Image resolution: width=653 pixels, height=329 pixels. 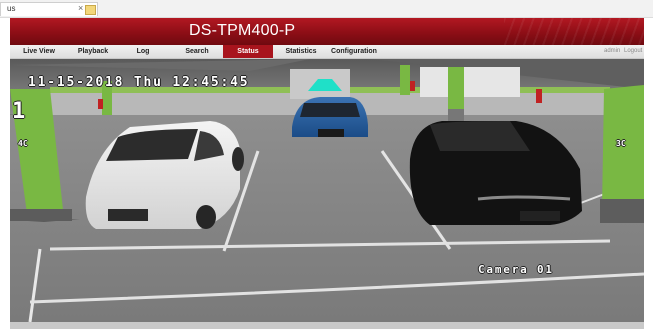 What do you see at coordinates (327, 31) in the screenshot?
I see `app-header: DS-TPM400-P` at bounding box center [327, 31].